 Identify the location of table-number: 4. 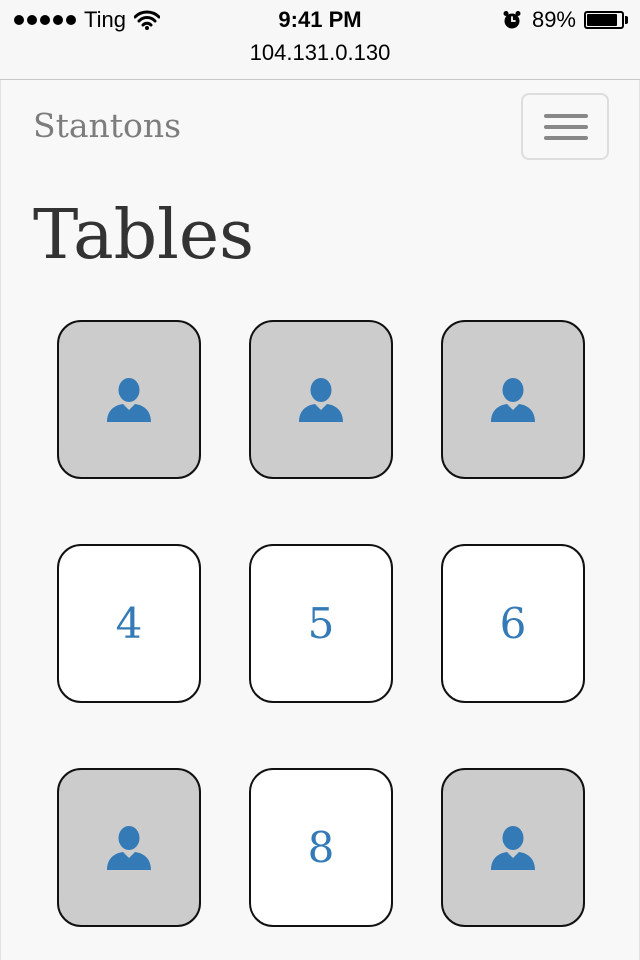
(129, 623).